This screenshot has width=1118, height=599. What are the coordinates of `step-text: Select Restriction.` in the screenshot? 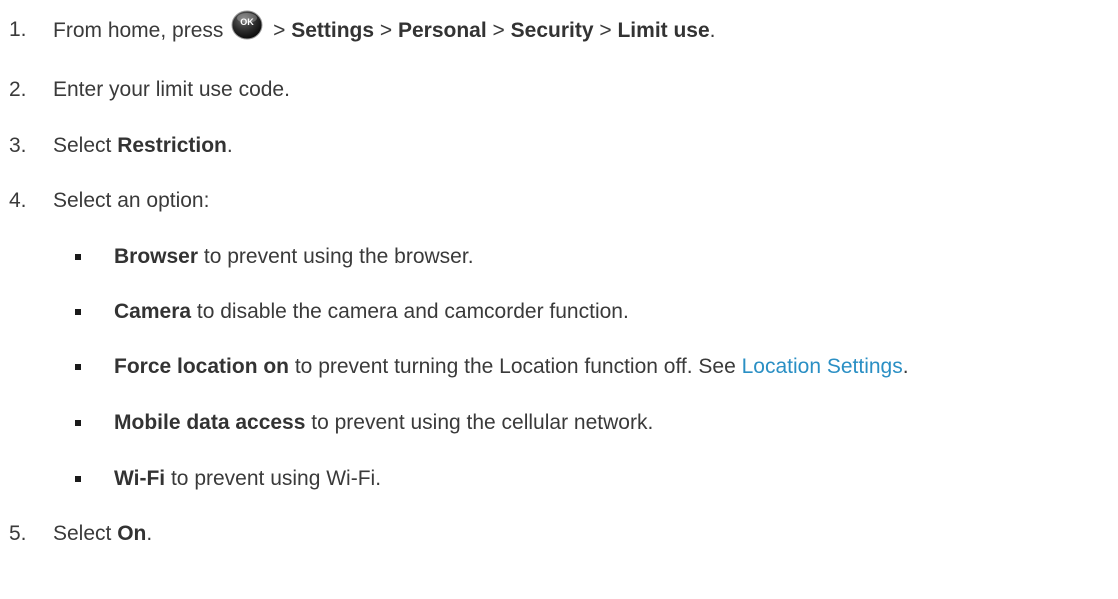 It's located at (143, 146).